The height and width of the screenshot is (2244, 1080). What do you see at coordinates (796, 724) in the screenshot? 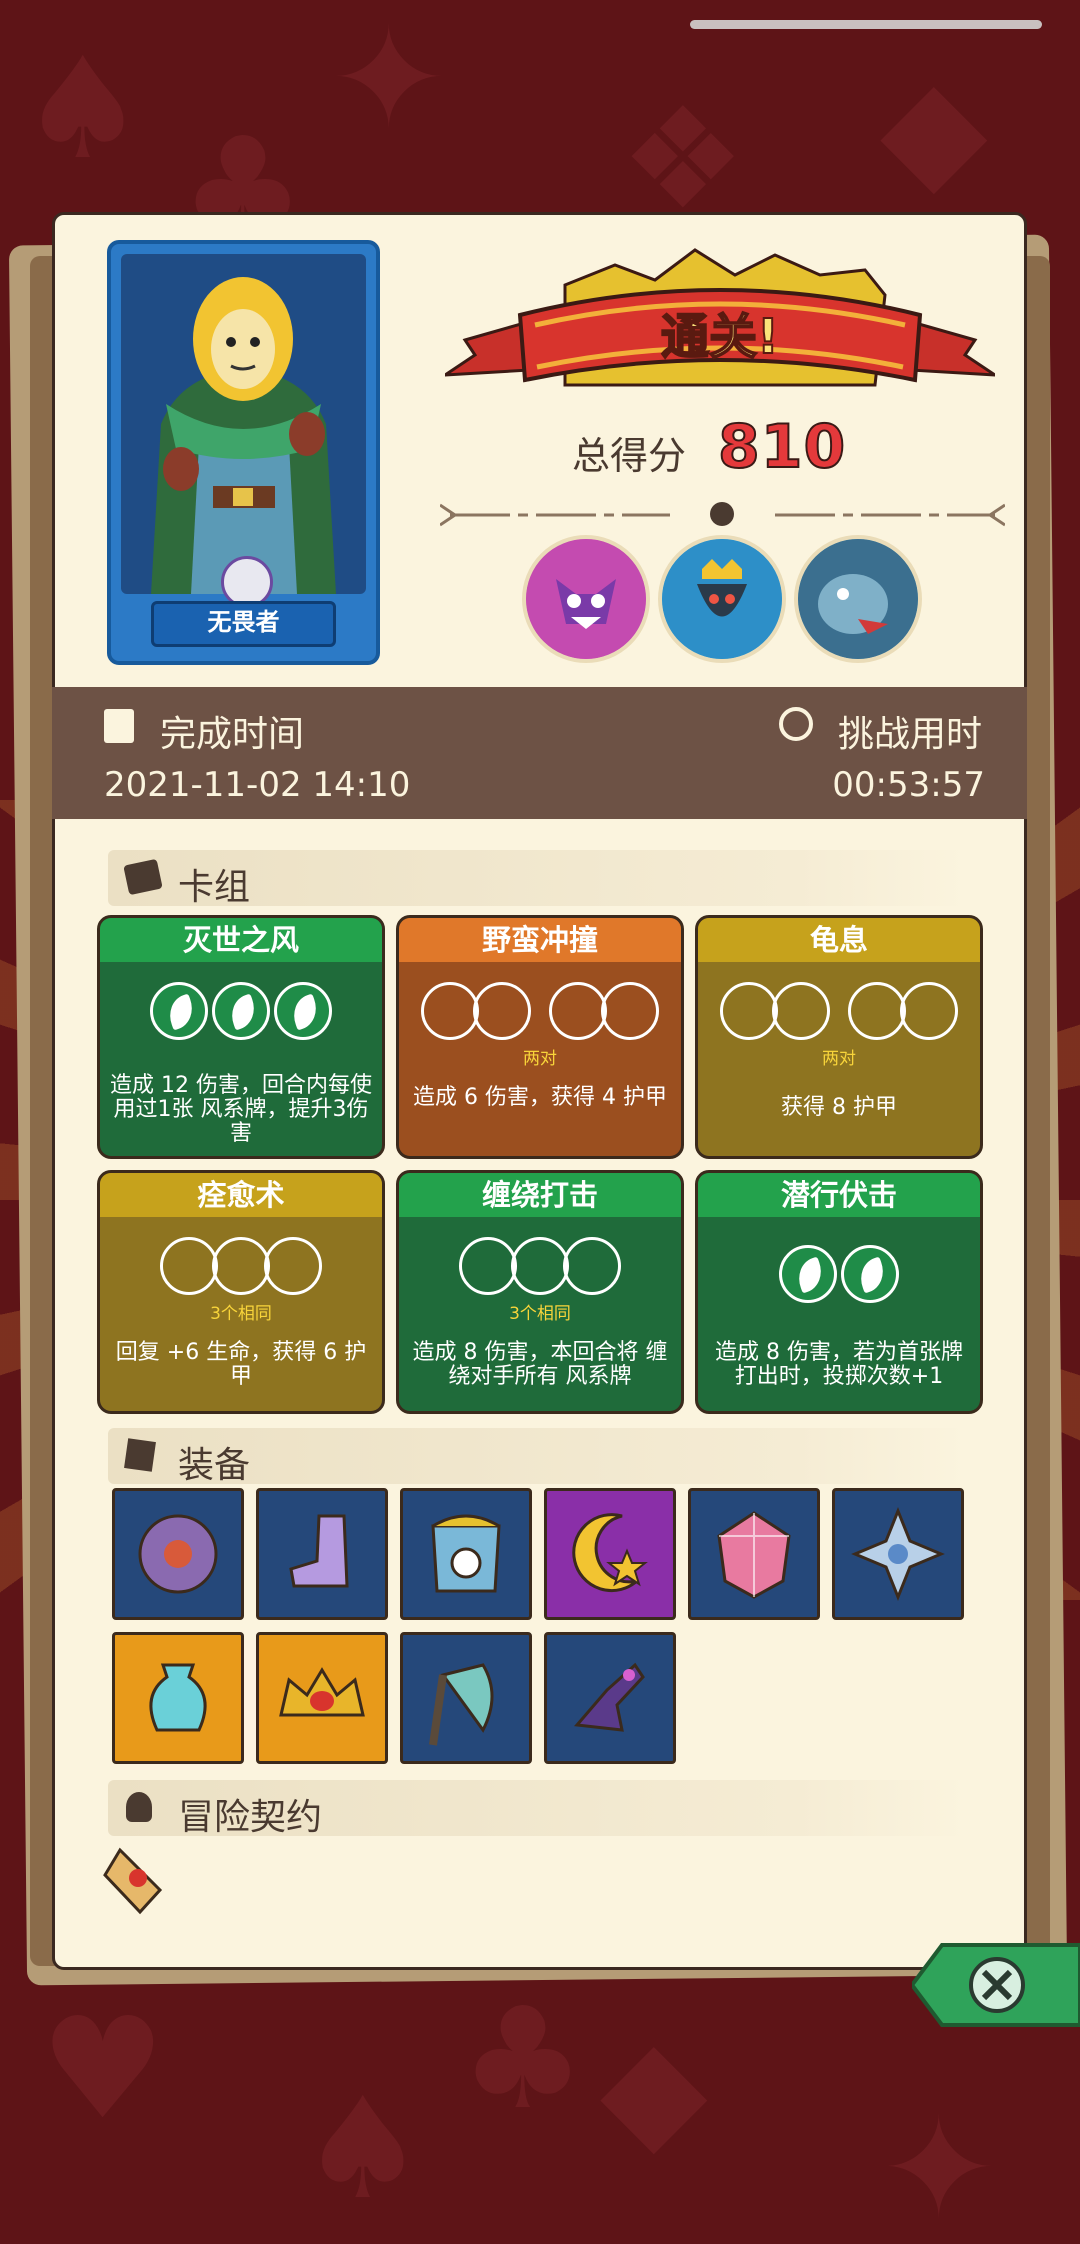
I see `stopwatch-icon` at bounding box center [796, 724].